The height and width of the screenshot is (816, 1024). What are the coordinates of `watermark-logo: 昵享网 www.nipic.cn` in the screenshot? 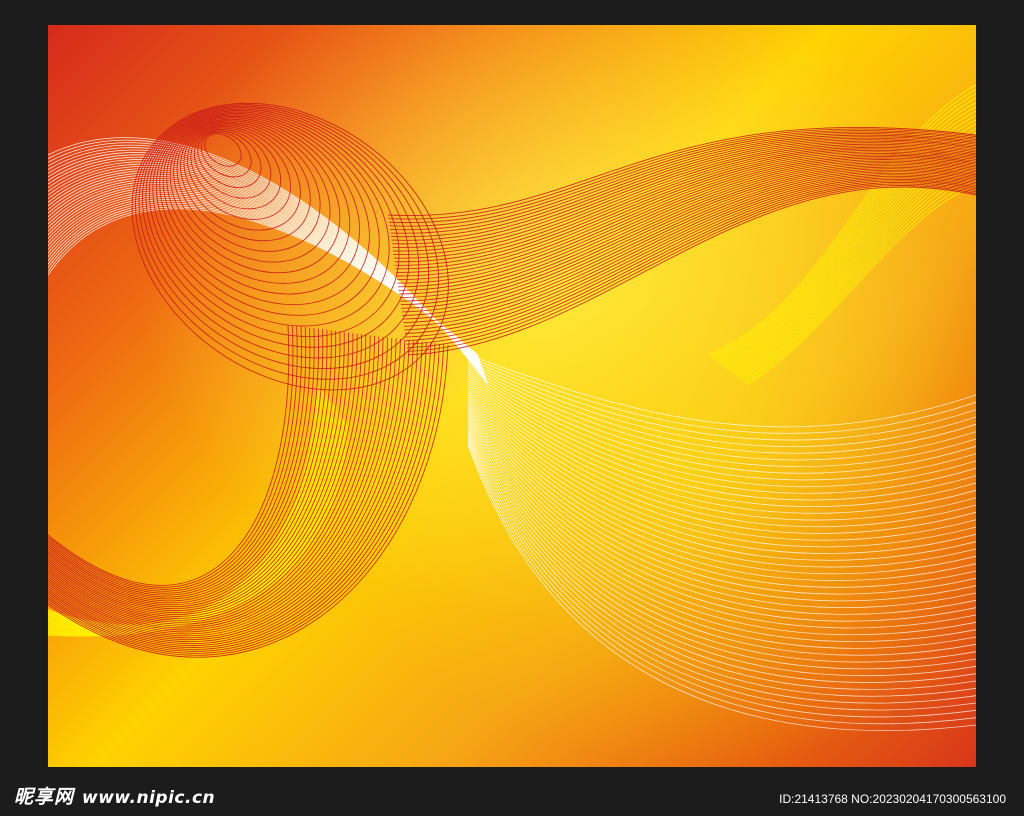 It's located at (114, 795).